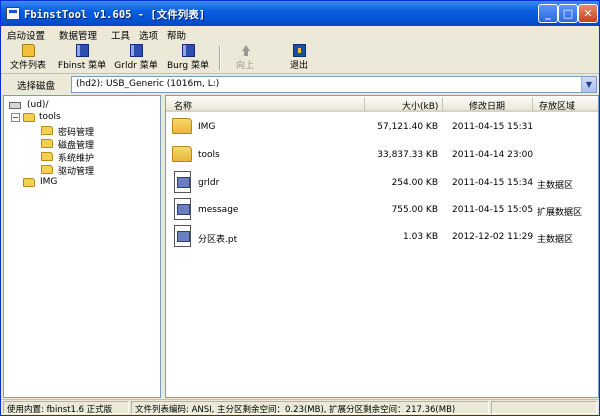  Describe the element at coordinates (27, 66) in the screenshot. I see `file-list-label: 文件列表` at that location.